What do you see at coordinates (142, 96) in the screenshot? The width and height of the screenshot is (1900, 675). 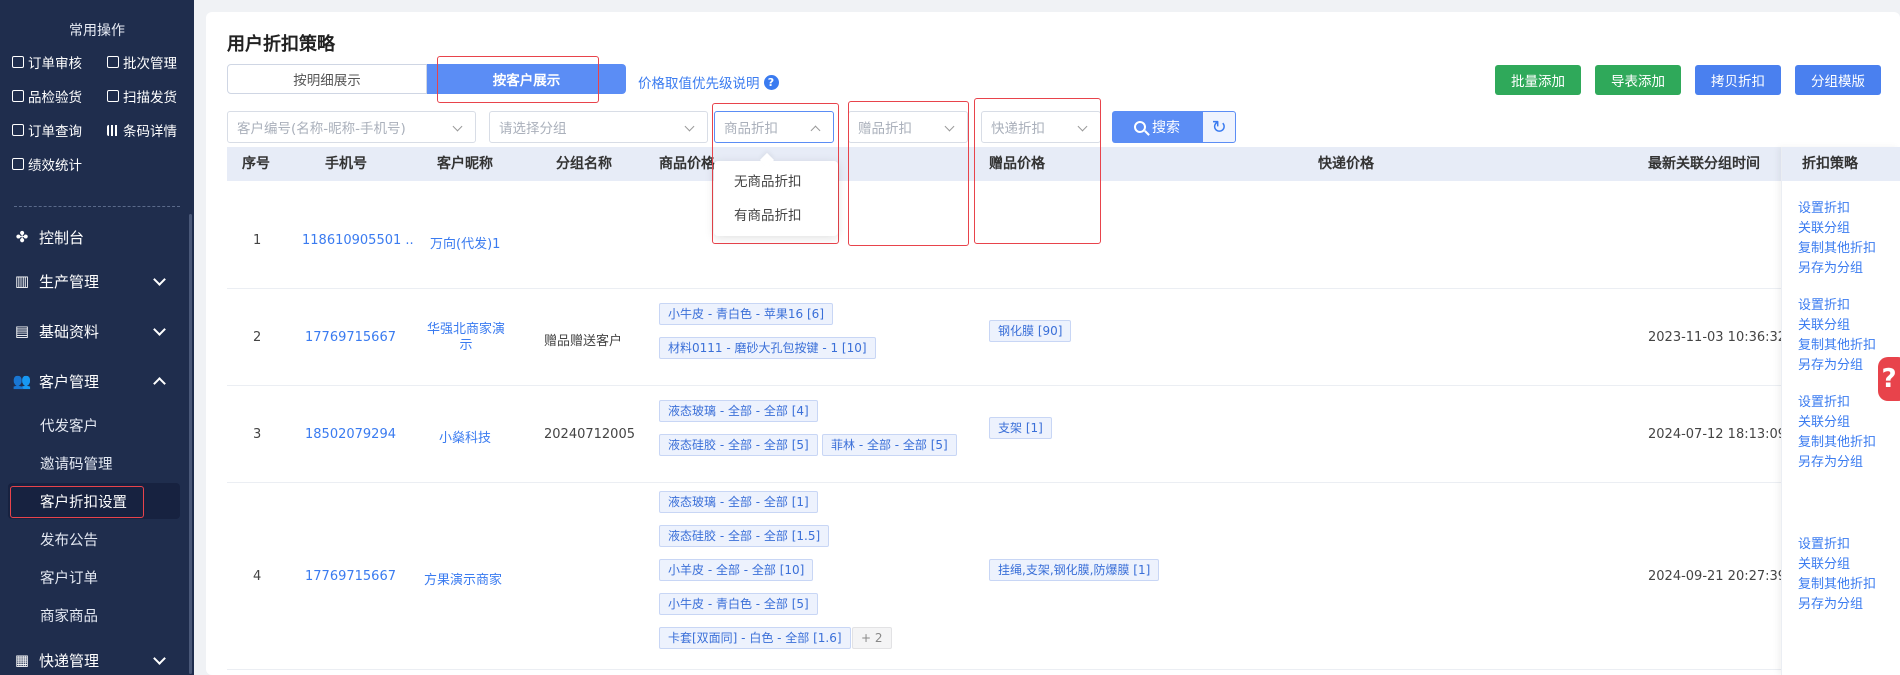 I see `quick-scan-ship: 扫描发货` at bounding box center [142, 96].